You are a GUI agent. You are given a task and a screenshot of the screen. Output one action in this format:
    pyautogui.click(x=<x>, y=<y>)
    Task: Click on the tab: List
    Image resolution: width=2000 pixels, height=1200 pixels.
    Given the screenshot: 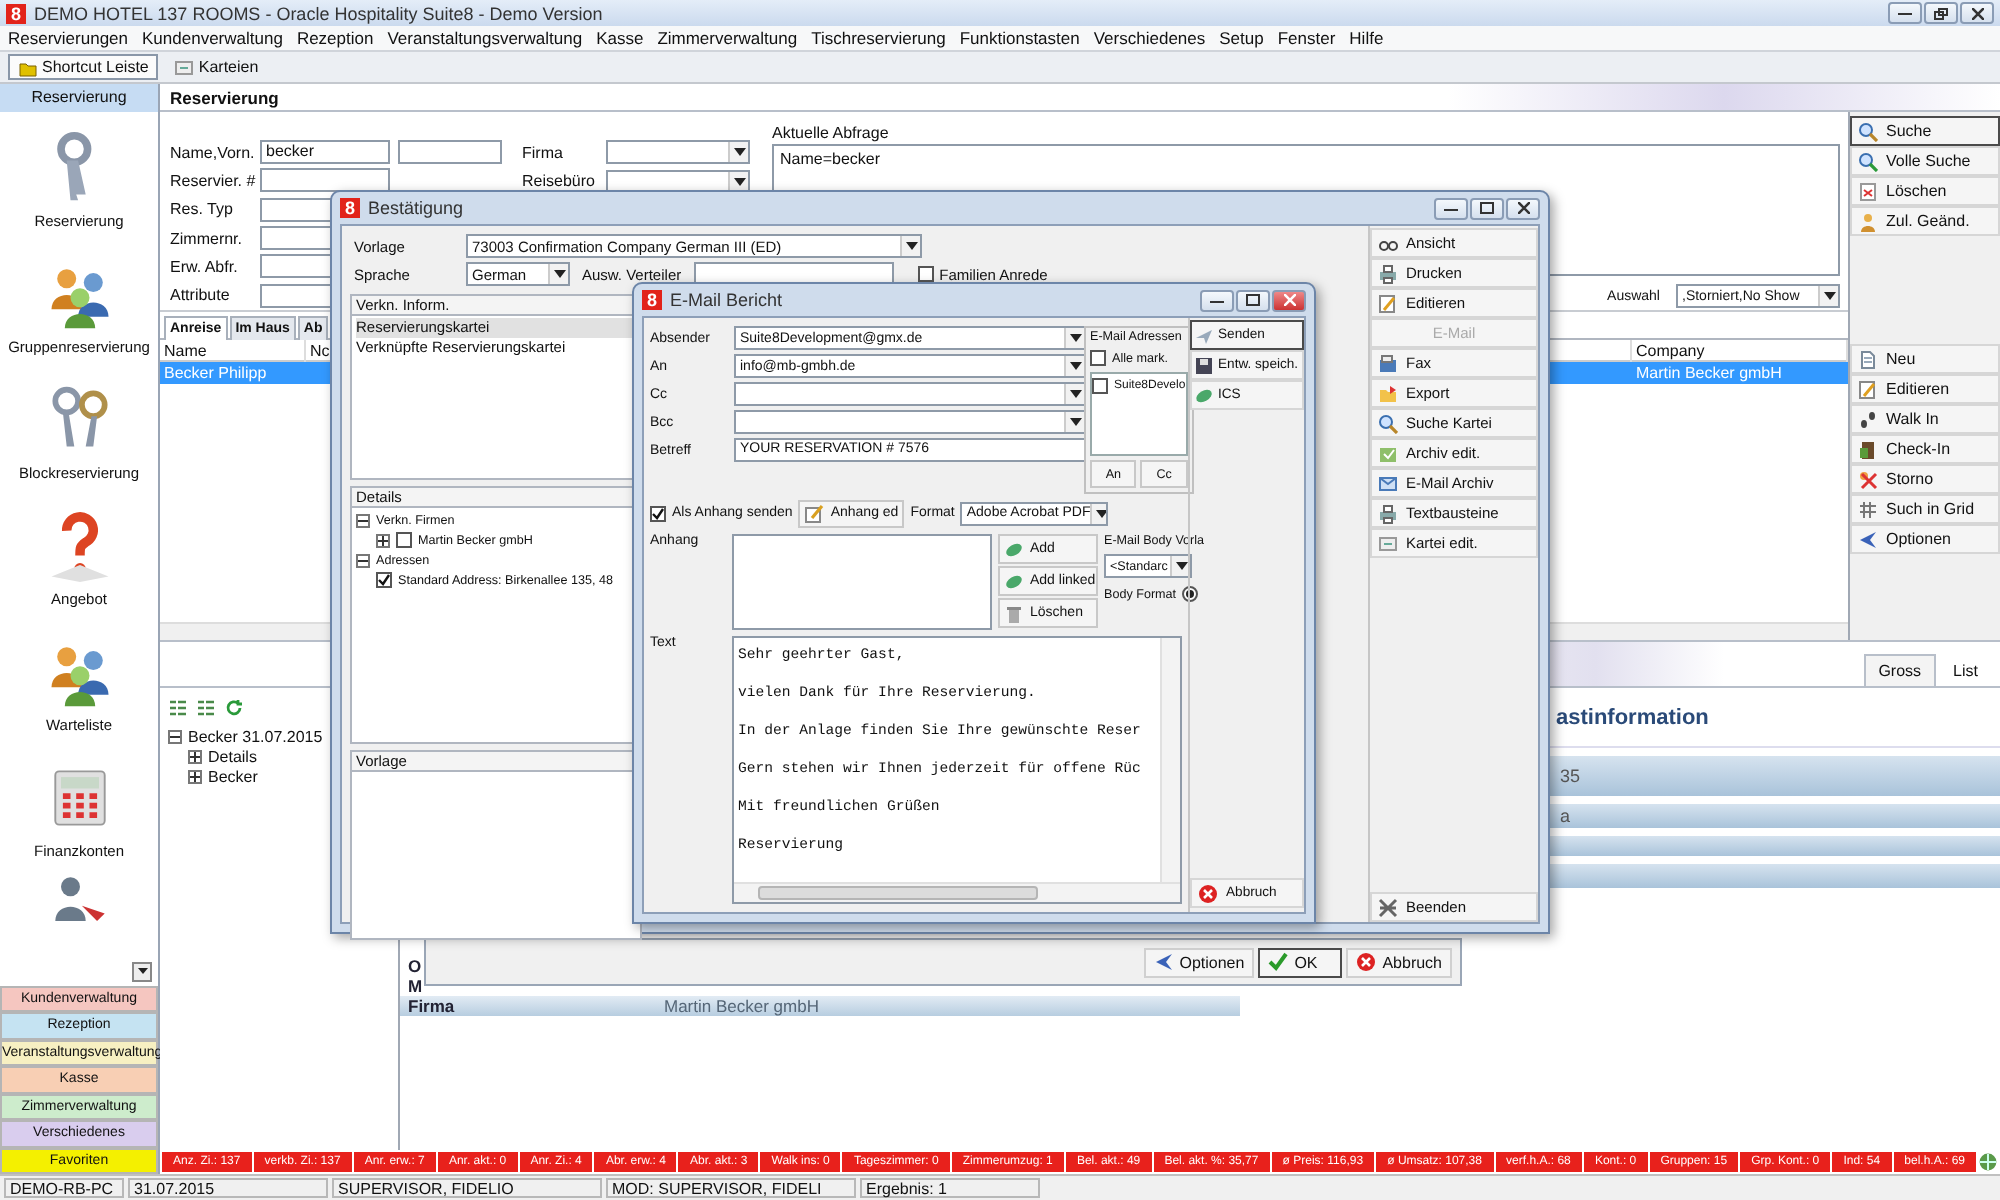 What is the action you would take?
    pyautogui.click(x=1965, y=670)
    